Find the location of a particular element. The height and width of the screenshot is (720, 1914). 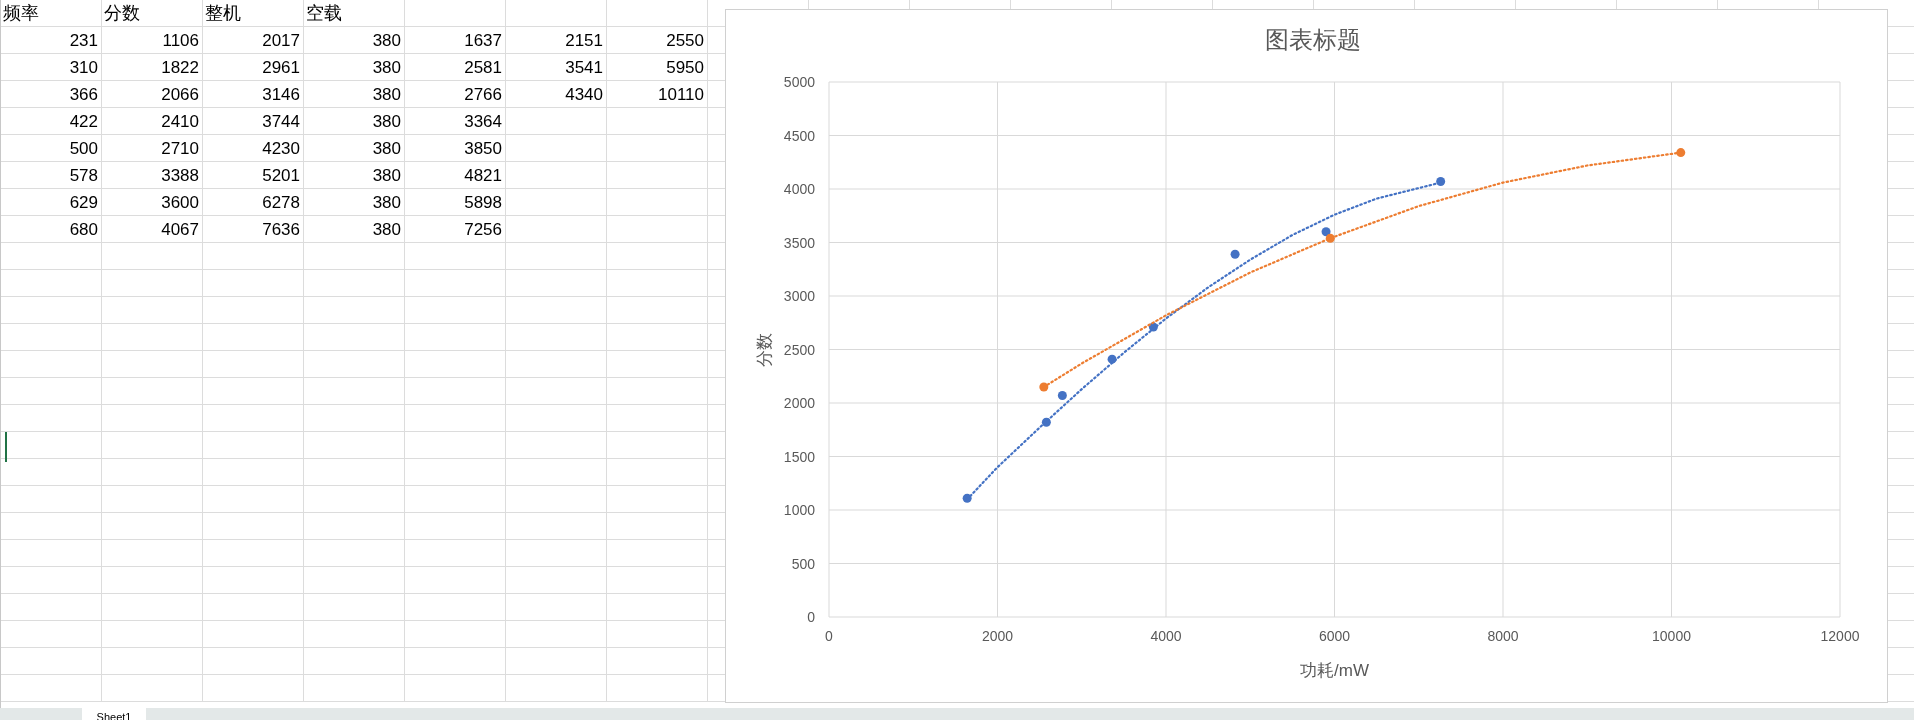

table-cell: 3541 is located at coordinates (556, 67).